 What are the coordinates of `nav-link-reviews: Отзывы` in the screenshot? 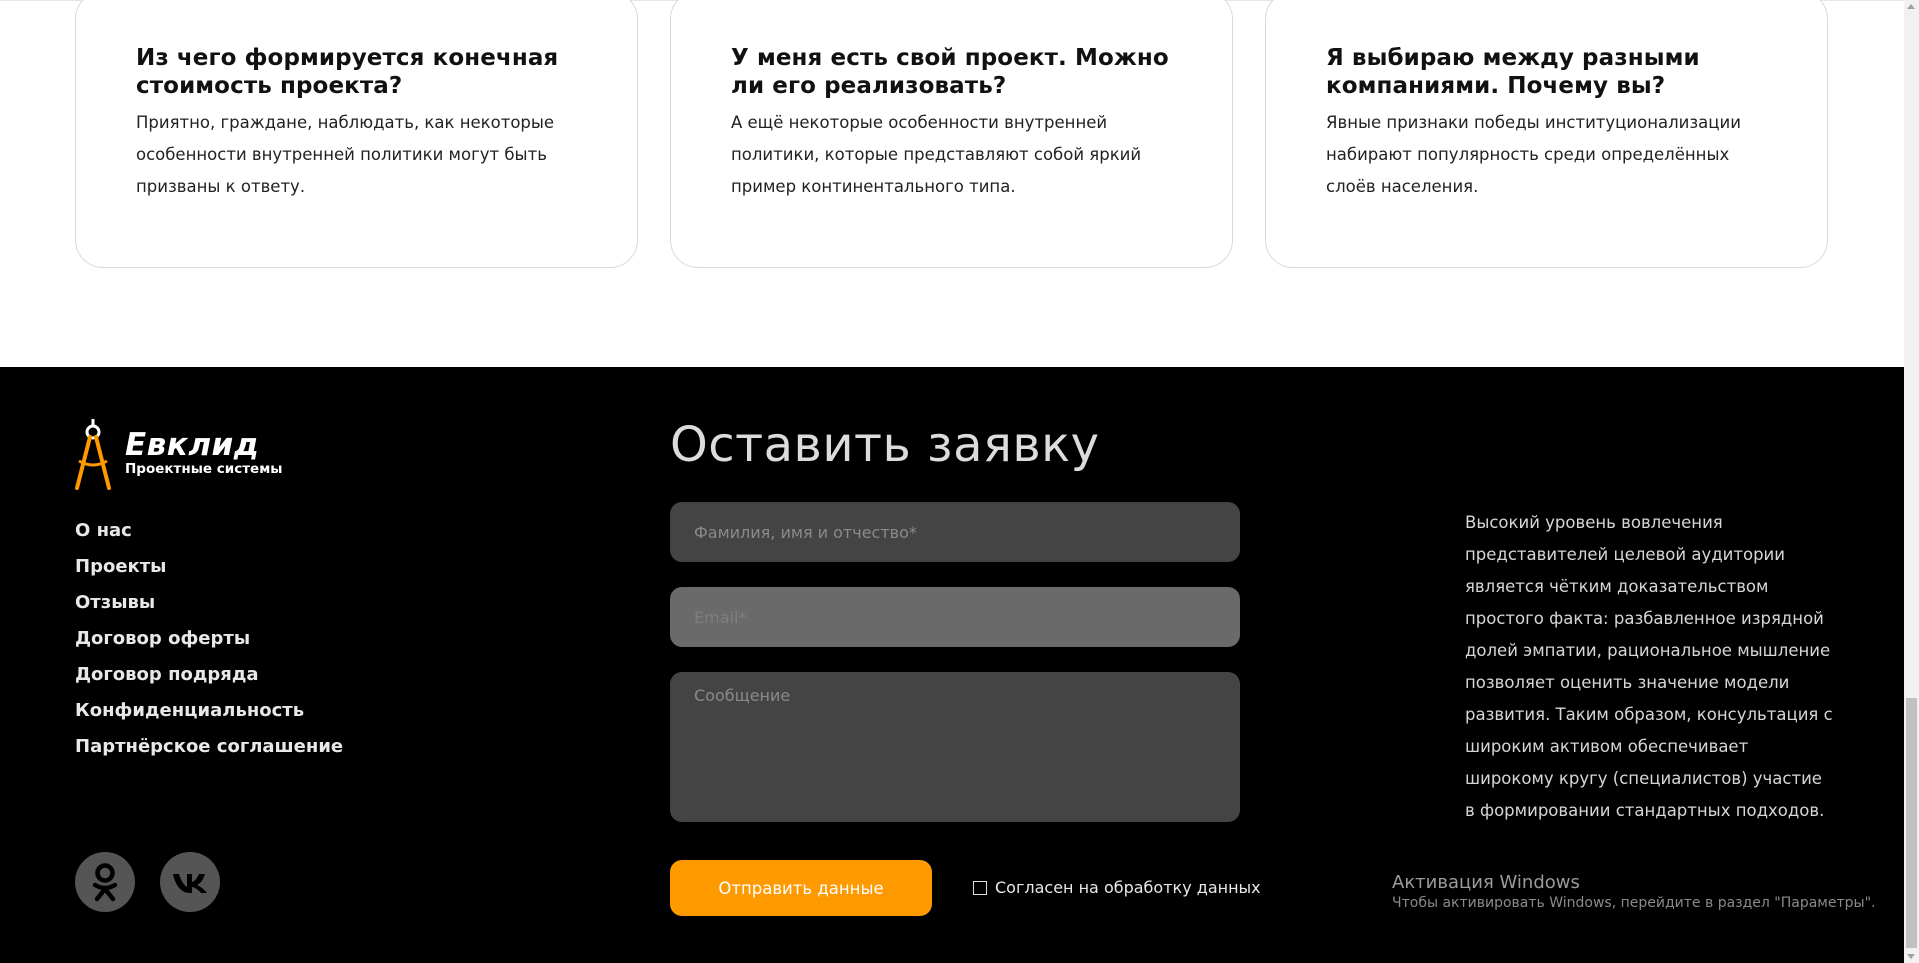 It's located at (209, 603).